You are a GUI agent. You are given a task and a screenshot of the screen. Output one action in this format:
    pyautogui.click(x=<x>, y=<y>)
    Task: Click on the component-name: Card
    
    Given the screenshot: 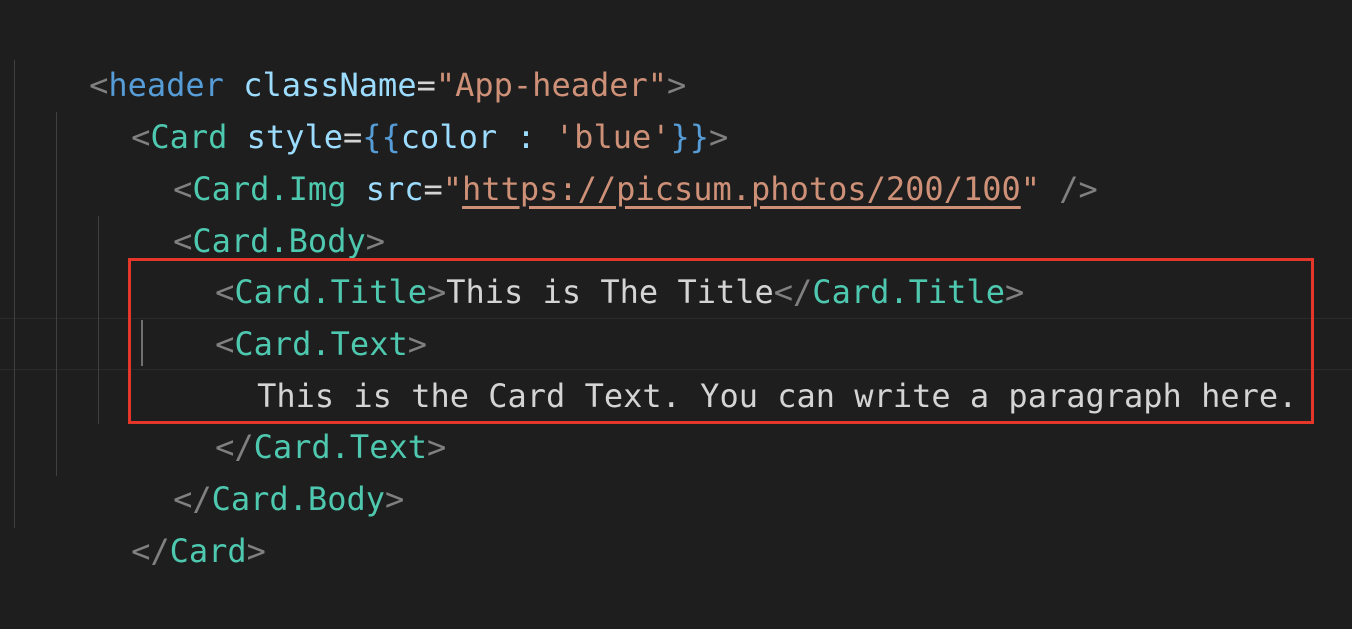 What is the action you would take?
    pyautogui.click(x=208, y=551)
    